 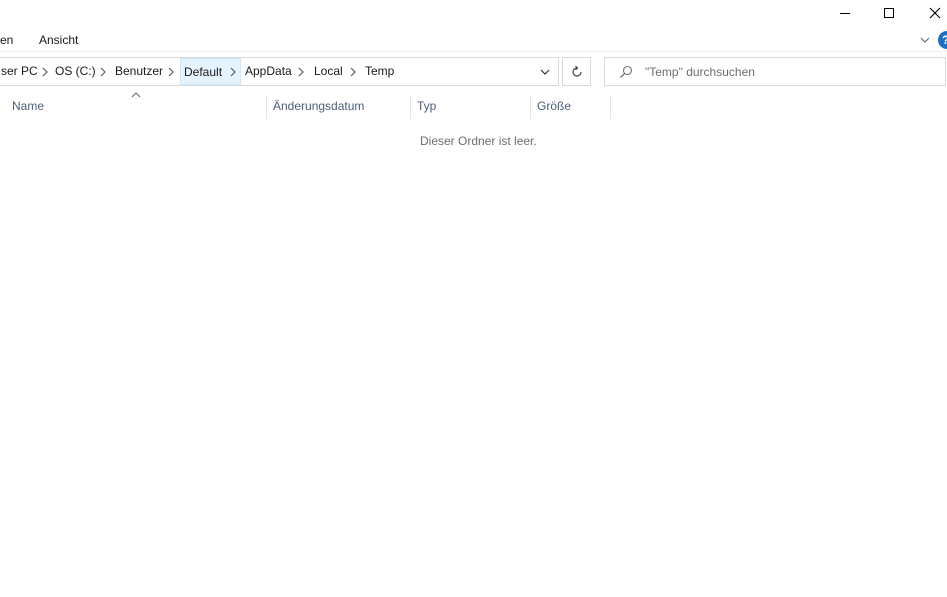 What do you see at coordinates (75, 71) in the screenshot?
I see `breadcrumb-os-c: OS (C:)` at bounding box center [75, 71].